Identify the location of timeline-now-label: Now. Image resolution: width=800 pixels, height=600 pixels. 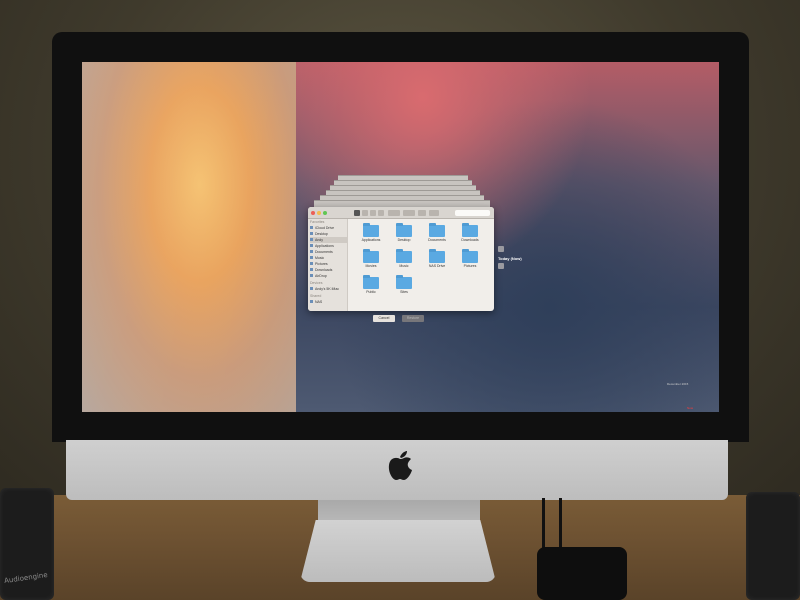
(690, 408).